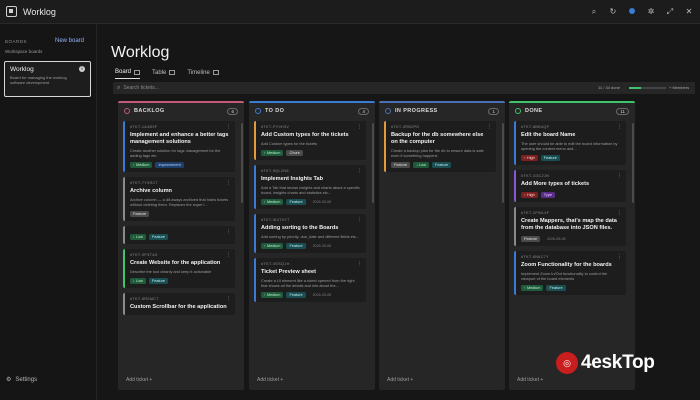  Describe the element at coordinates (140, 52) in the screenshot. I see `page-title: Worklog` at that location.